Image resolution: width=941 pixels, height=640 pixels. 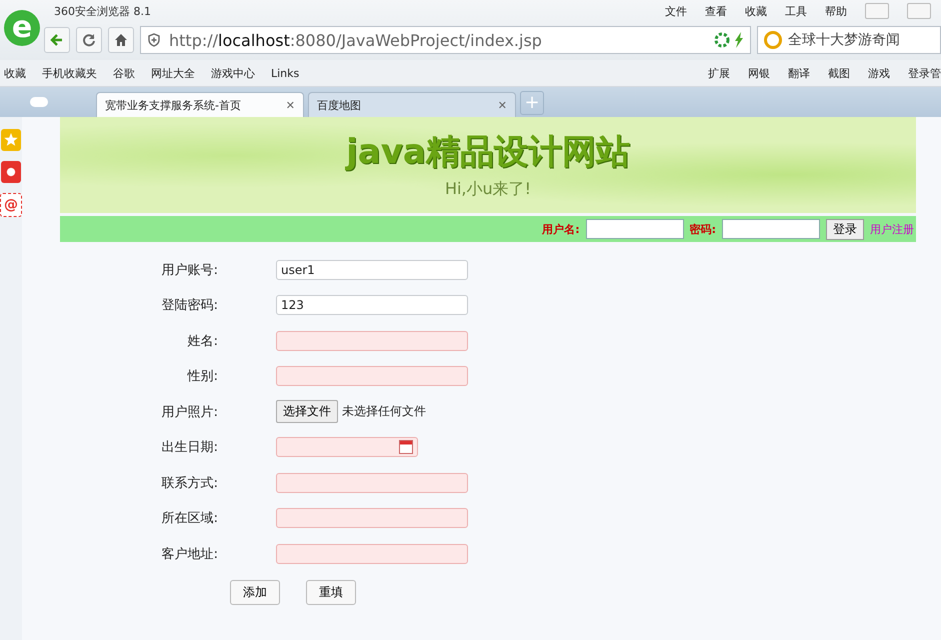 I want to click on login-button: 登录, so click(x=845, y=229).